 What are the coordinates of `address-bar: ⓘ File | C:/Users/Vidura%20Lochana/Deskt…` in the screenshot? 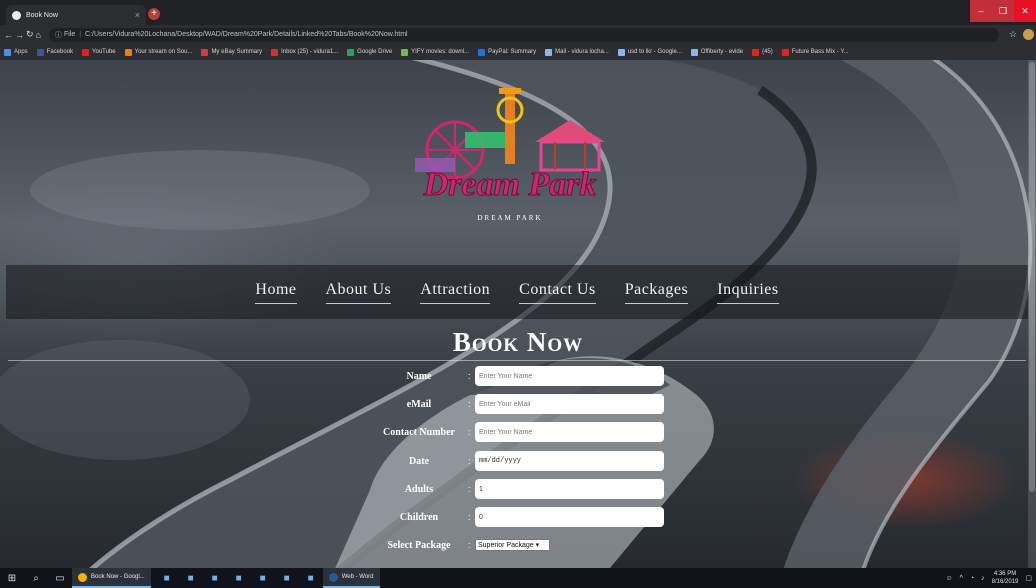 It's located at (523, 34).